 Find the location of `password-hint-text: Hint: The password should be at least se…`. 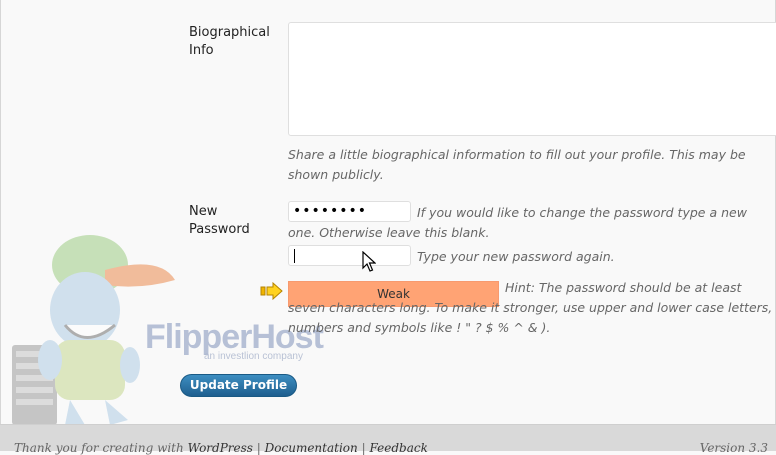

password-hint-text: Hint: The password should be at least se… is located at coordinates (530, 307).